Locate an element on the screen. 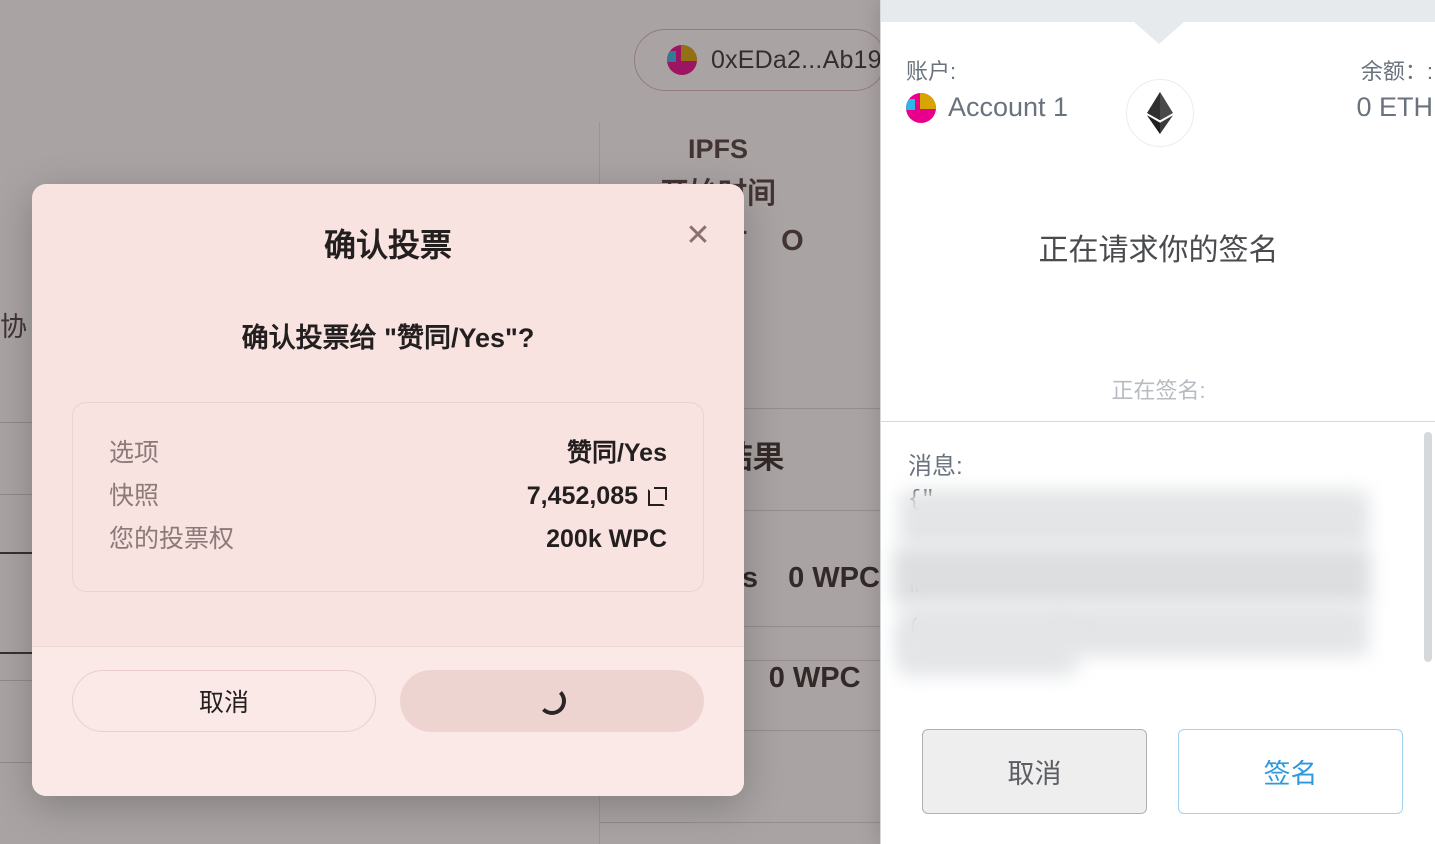 The image size is (1435, 844). detail-value-choice: 赞同/Yes is located at coordinates (616, 453).